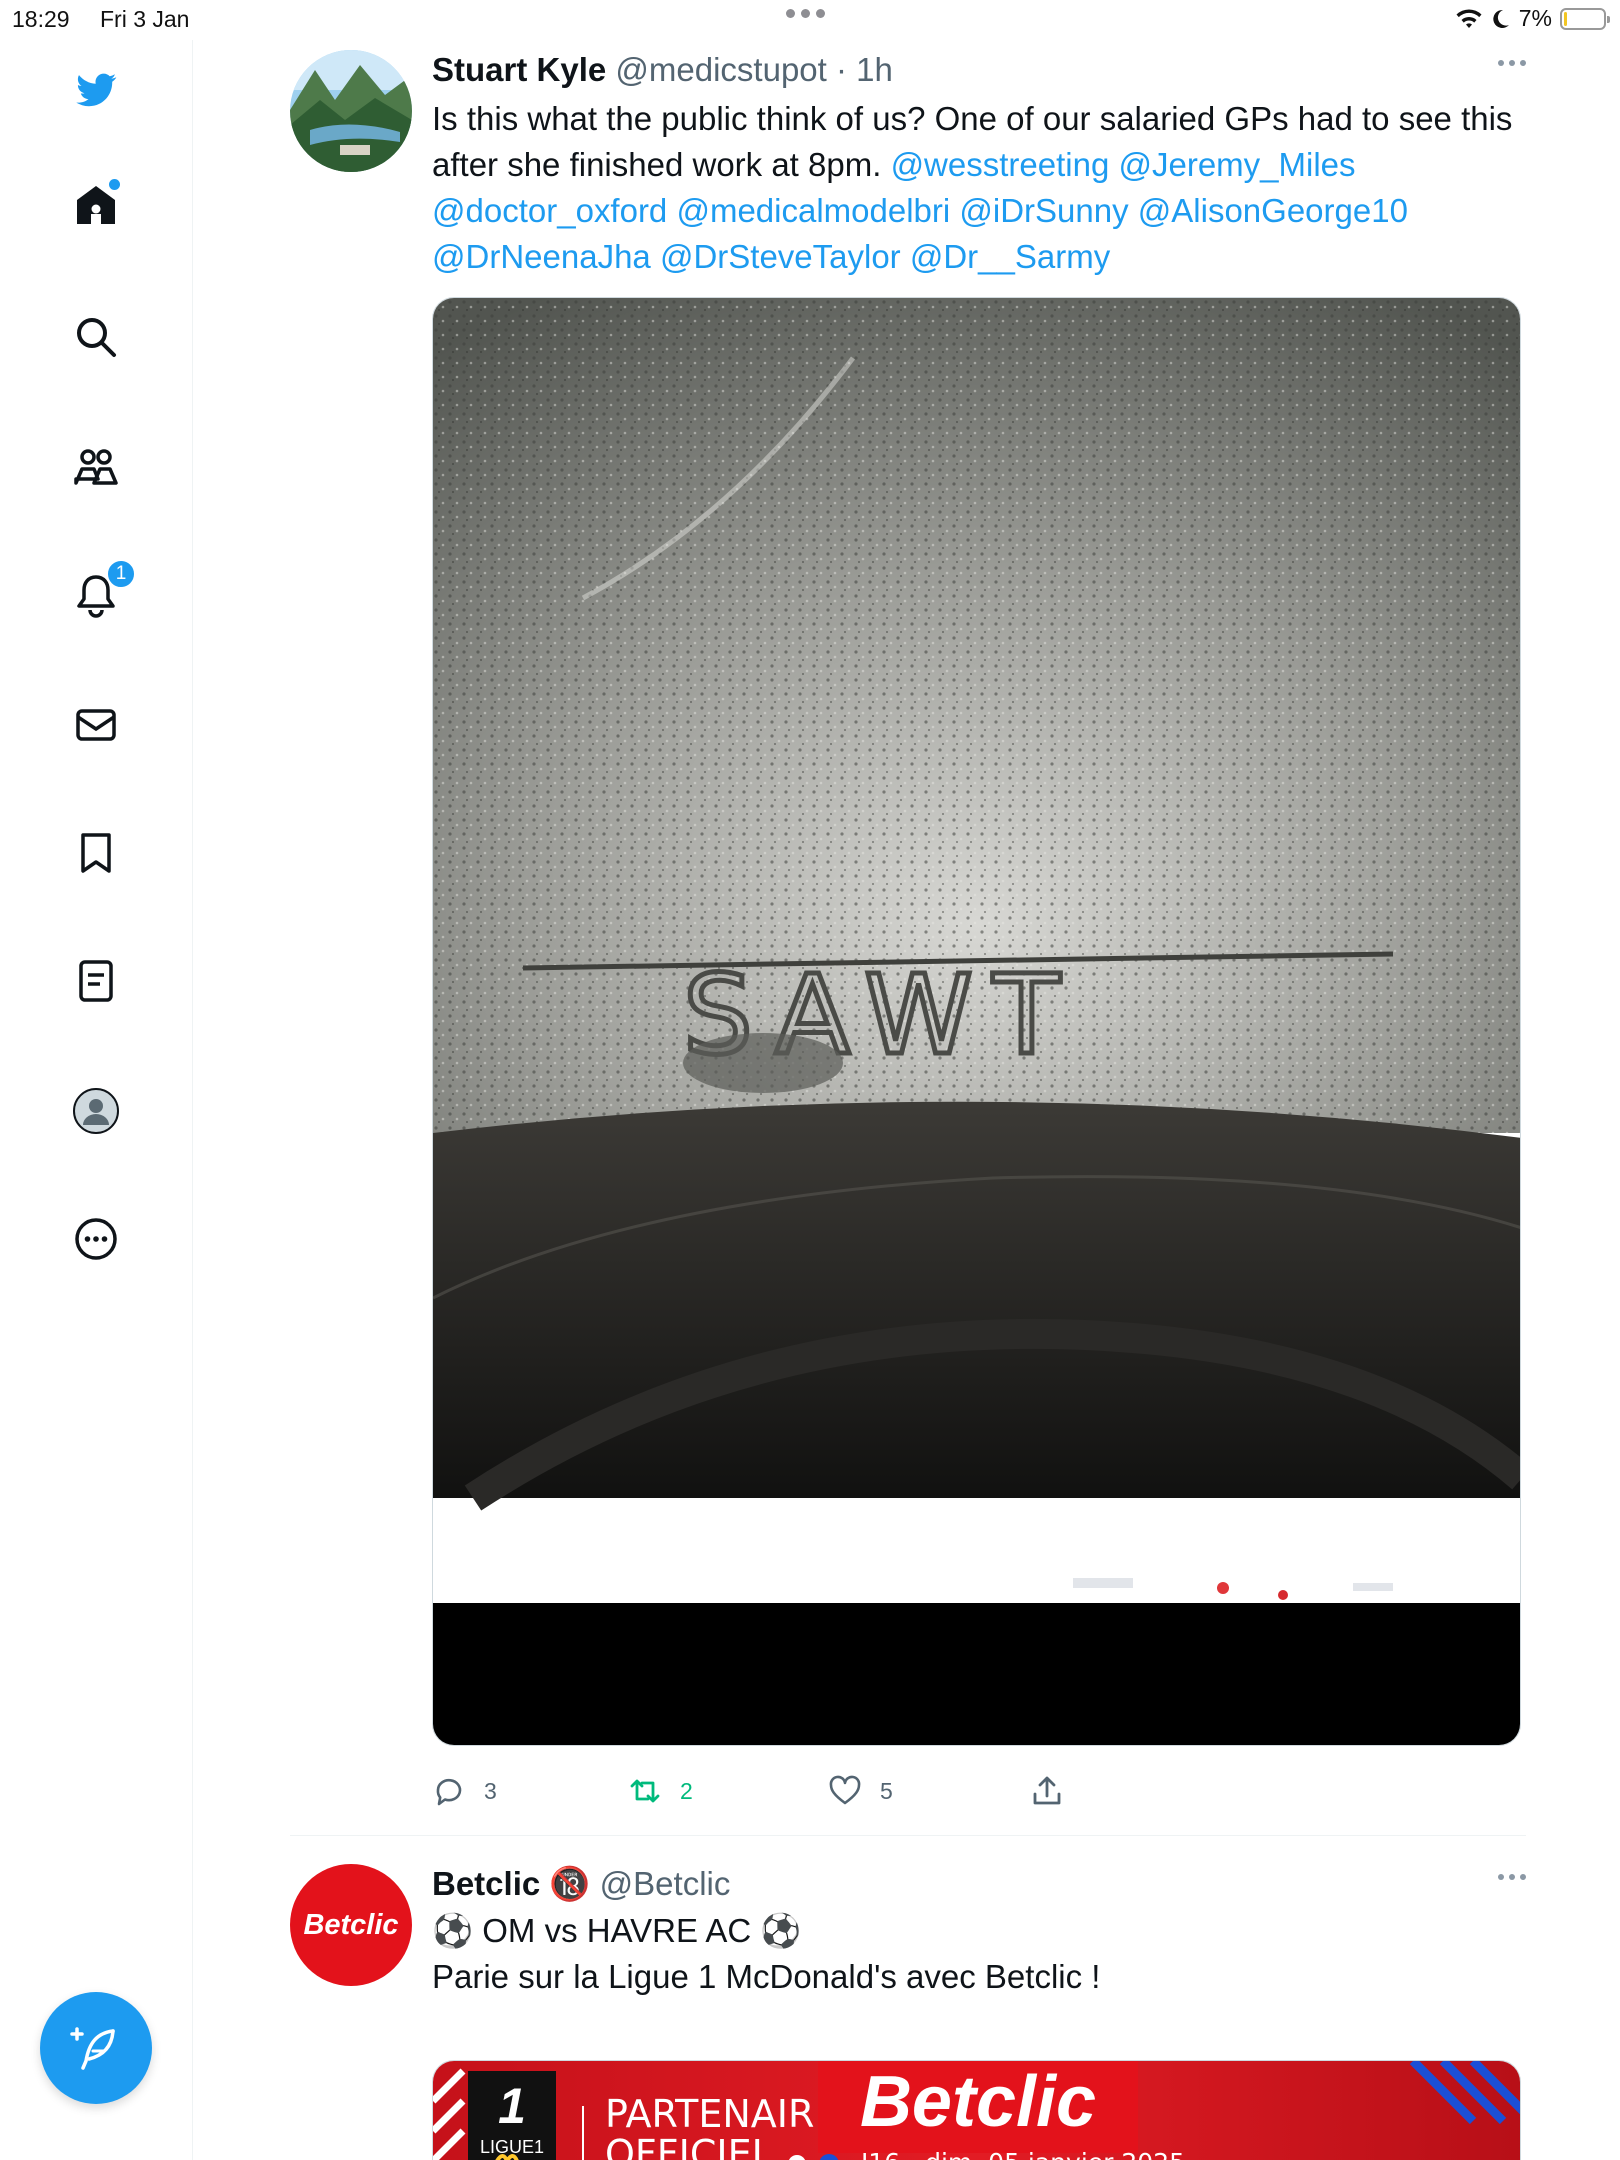 This screenshot has height=2160, width=1620. I want to click on like-count: 5, so click(886, 1790).